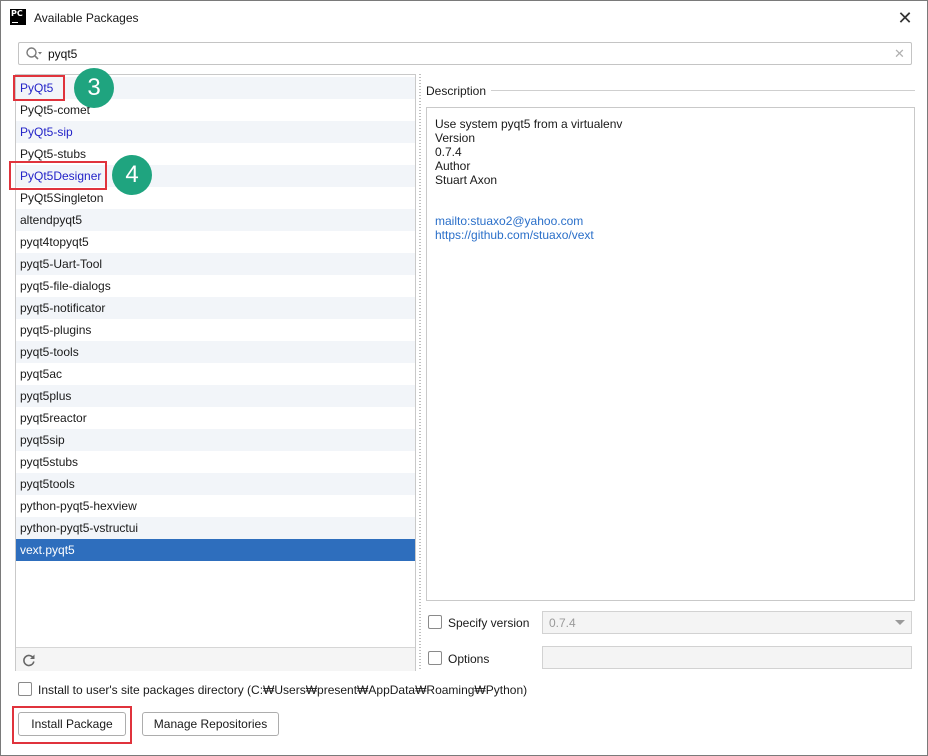 This screenshot has width=928, height=756. What do you see at coordinates (17, 13) in the screenshot?
I see `app-icon-text: PC` at bounding box center [17, 13].